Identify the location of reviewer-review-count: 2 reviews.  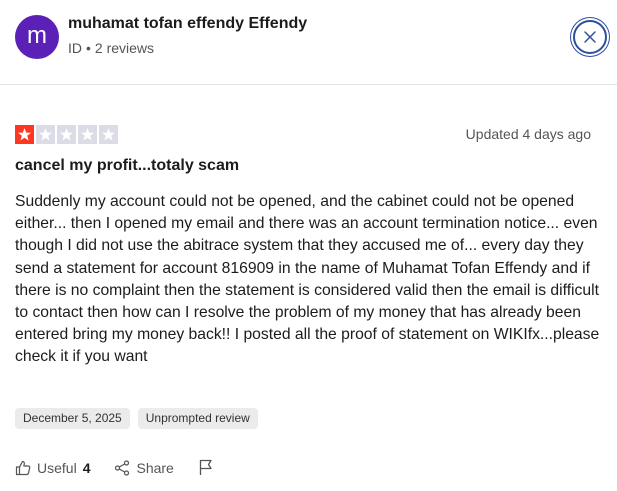
(124, 48).